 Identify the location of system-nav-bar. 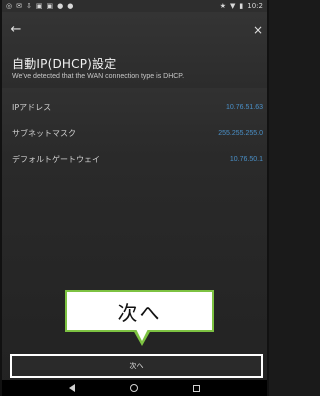
(134, 388).